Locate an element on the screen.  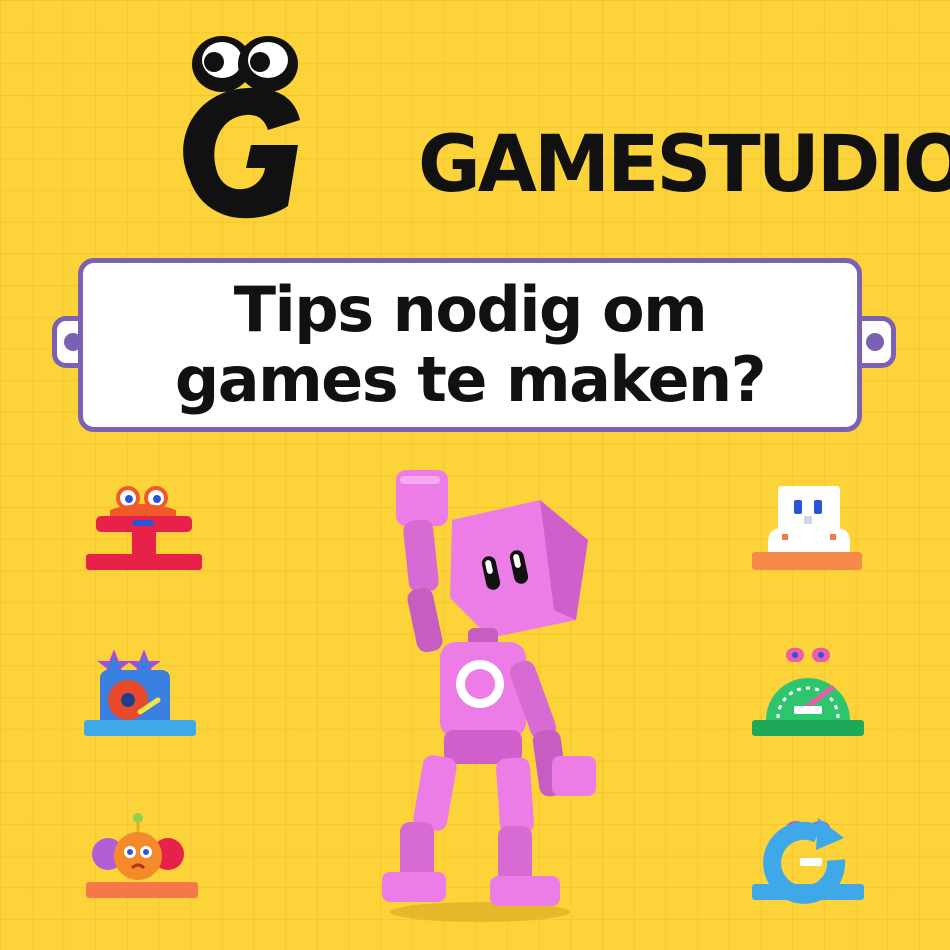
logo-wordmark: GAMESTUDIO is located at coordinates (684, 165).